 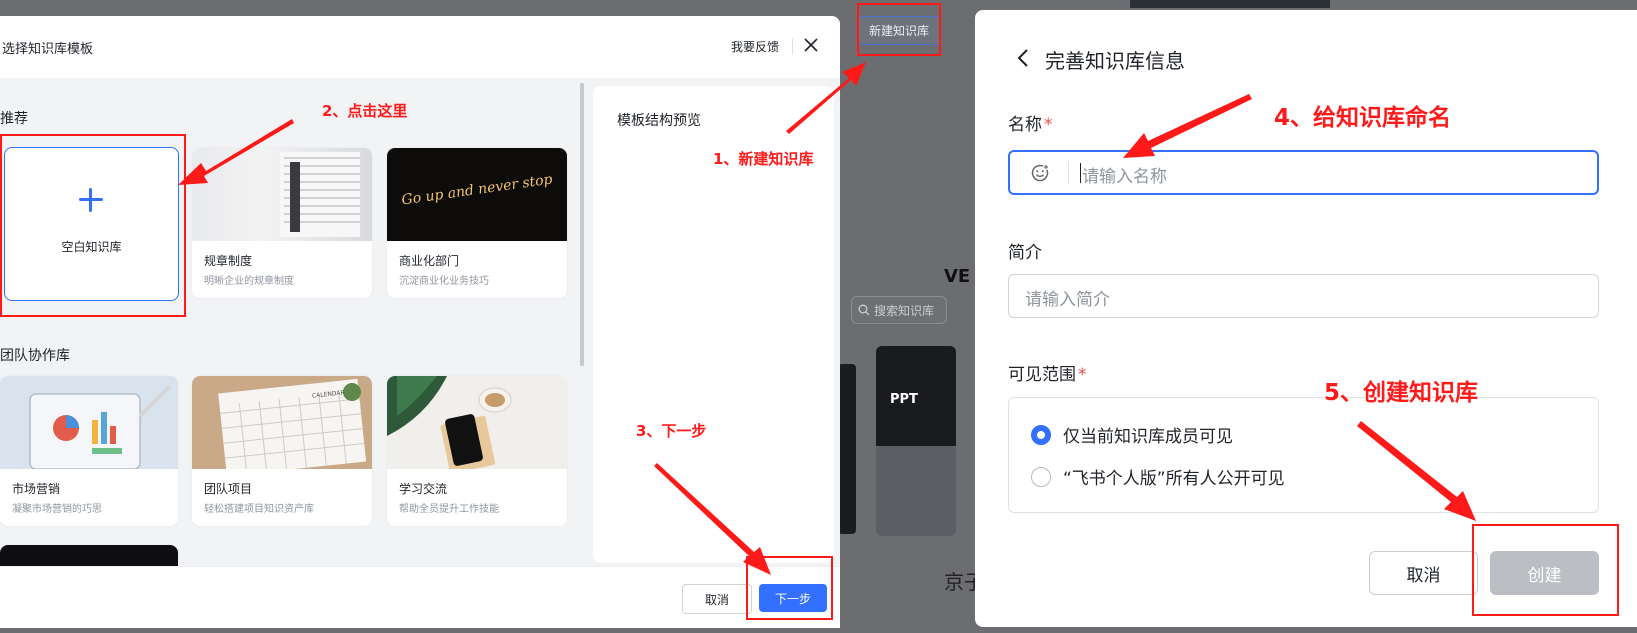 What do you see at coordinates (916, 441) in the screenshot?
I see `background-card-ppt: PPT` at bounding box center [916, 441].